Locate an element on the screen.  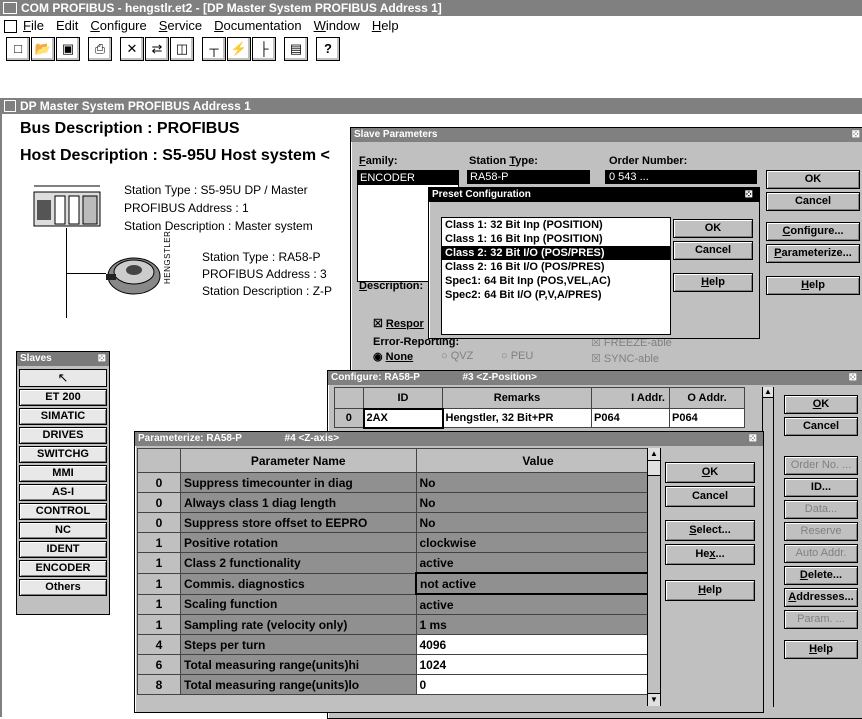
save-icon: ▣ is located at coordinates (68, 49).